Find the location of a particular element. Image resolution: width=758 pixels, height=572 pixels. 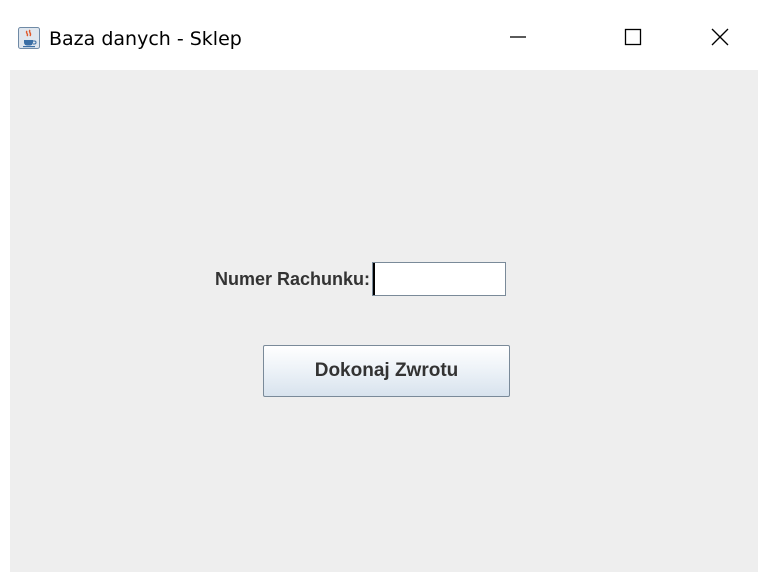

receipt-number-input is located at coordinates (439, 279).